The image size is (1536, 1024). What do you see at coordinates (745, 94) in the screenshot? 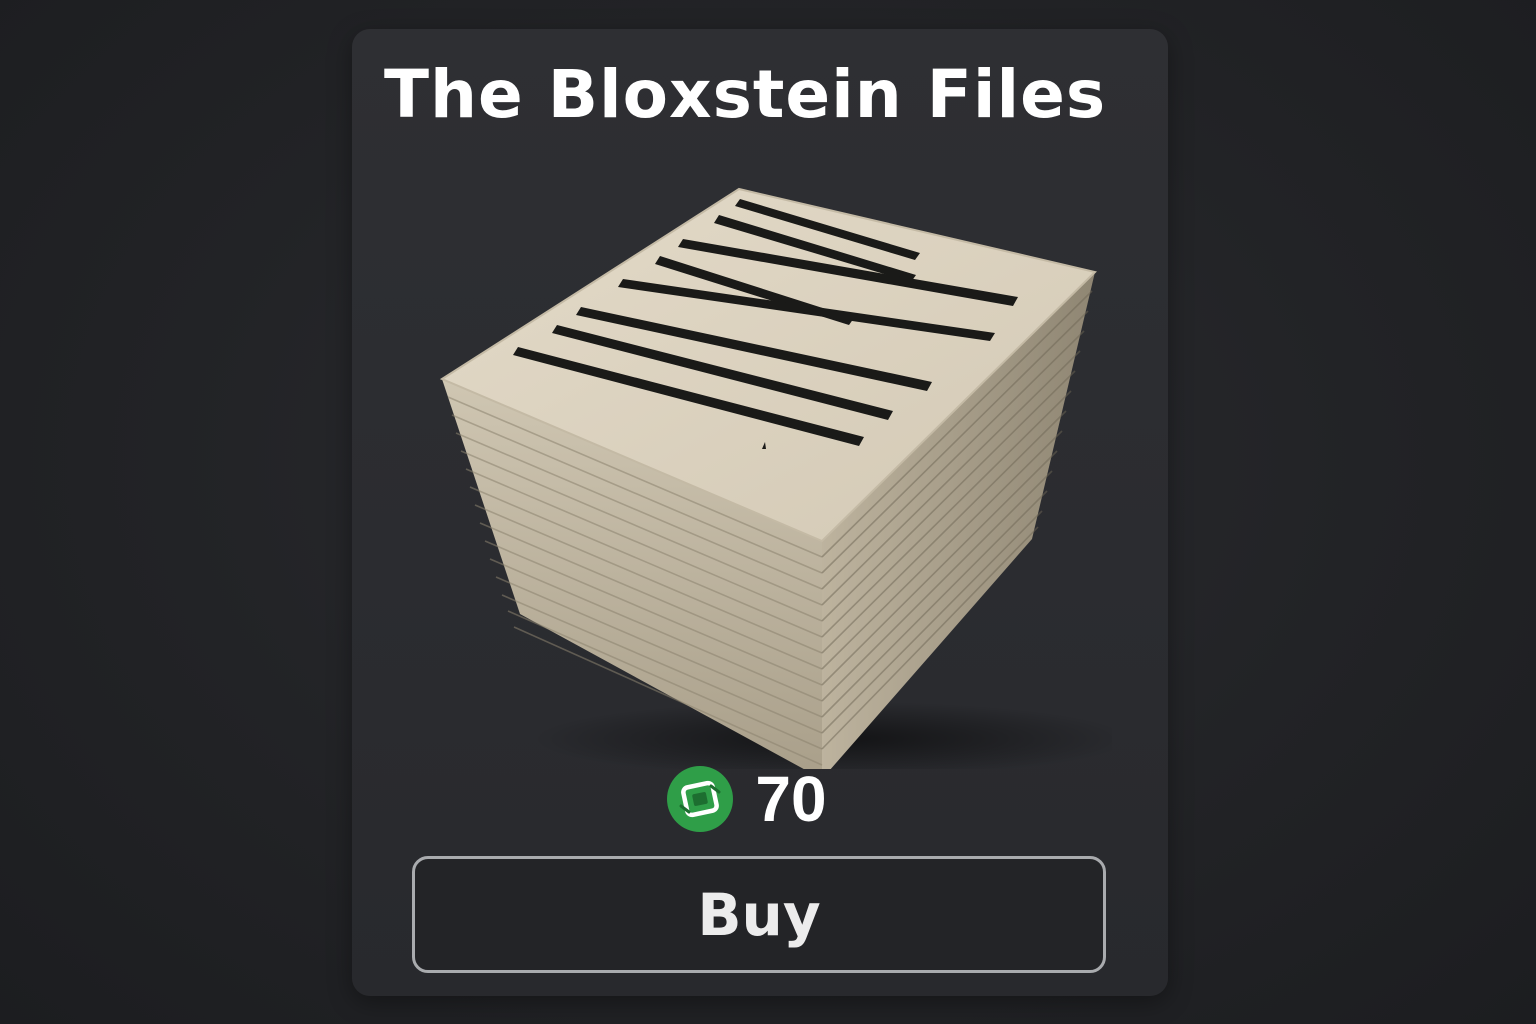
I see `item-title: The Bloxstein Files` at bounding box center [745, 94].